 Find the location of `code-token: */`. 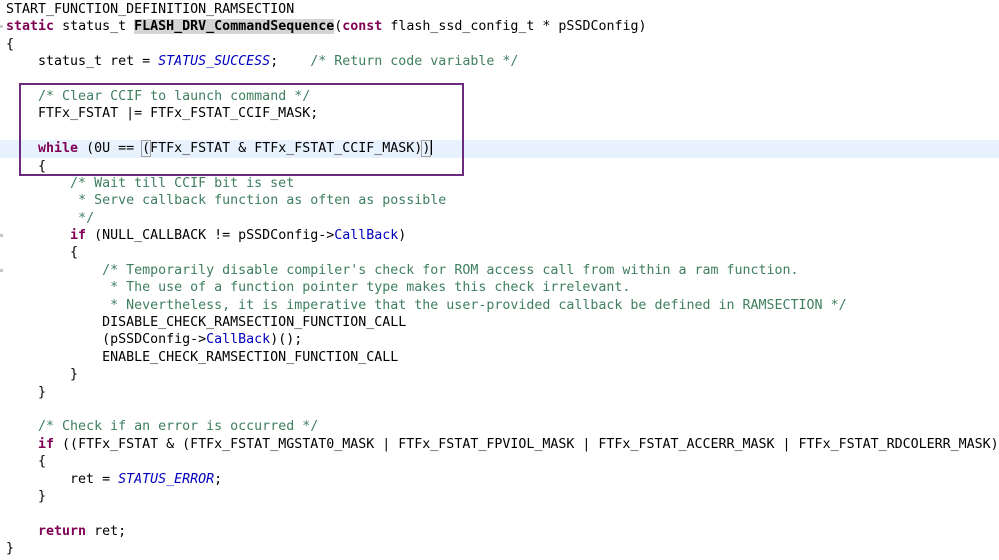

code-token: */ is located at coordinates (86, 218).